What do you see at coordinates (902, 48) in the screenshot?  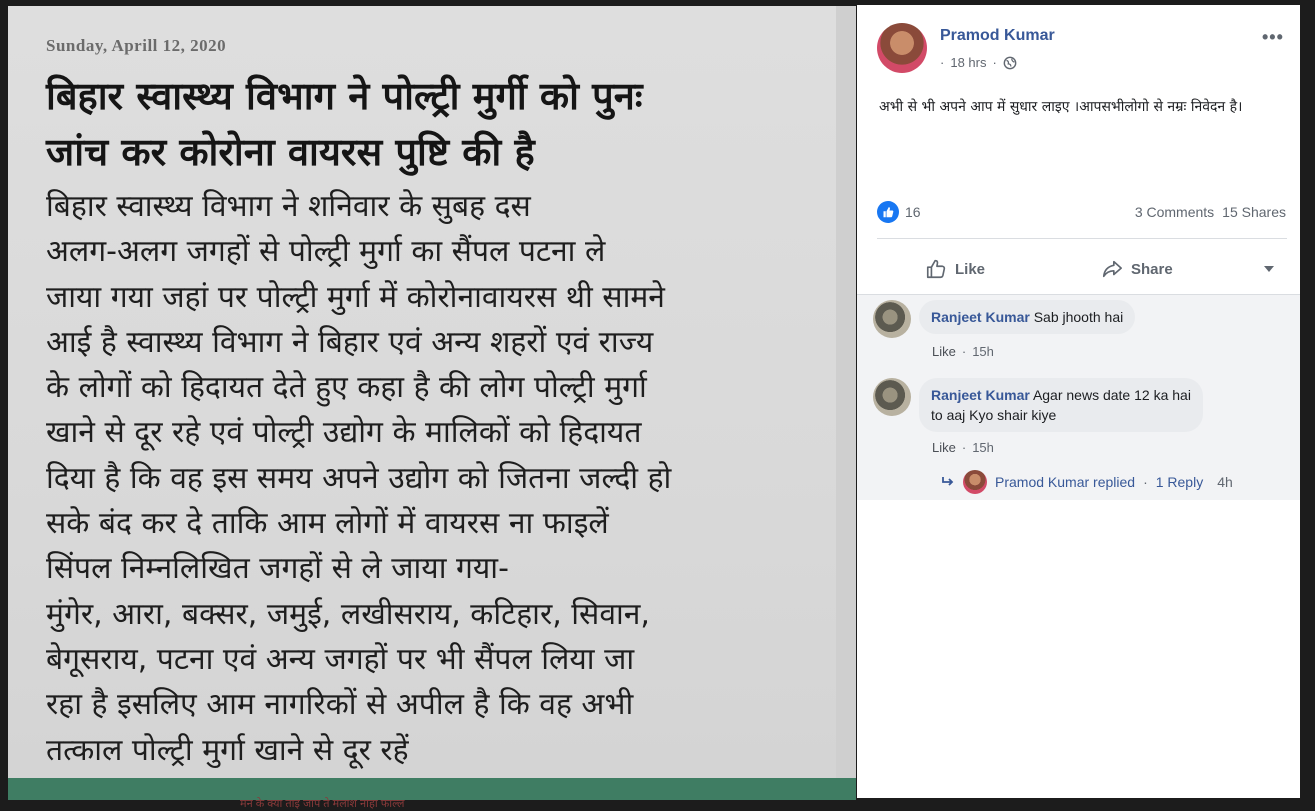 I see `author-avatar` at bounding box center [902, 48].